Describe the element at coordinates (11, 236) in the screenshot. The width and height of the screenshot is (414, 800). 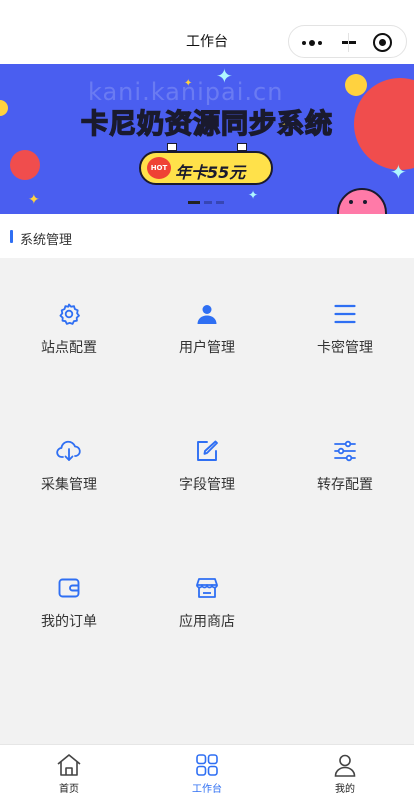
I see `section-accent-bar` at that location.